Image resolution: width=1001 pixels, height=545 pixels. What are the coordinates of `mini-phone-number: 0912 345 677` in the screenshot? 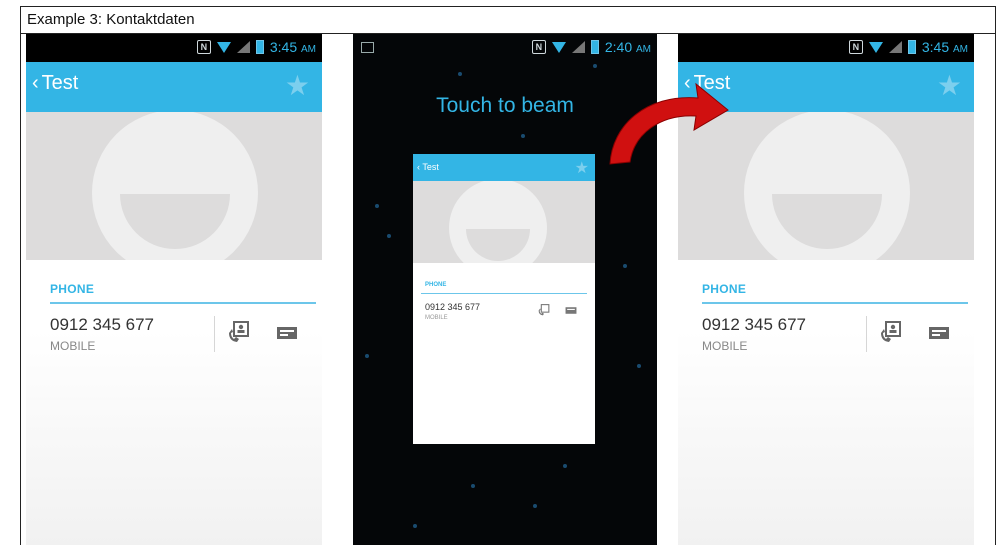 It's located at (453, 307).